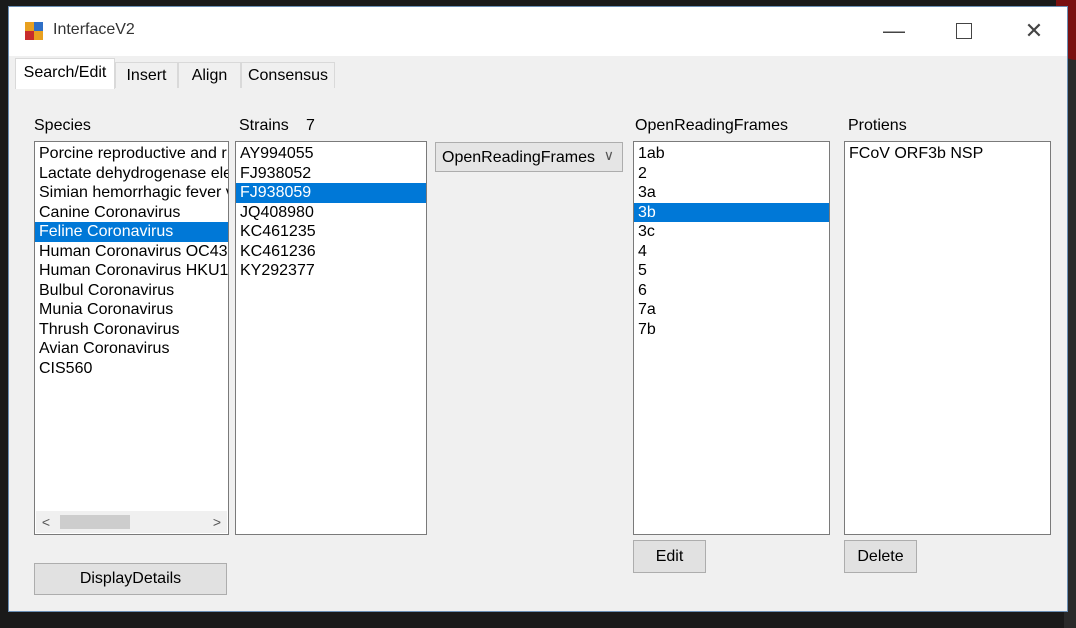  Describe the element at coordinates (217, 522) in the screenshot. I see `scroll-right-icon: >` at that location.